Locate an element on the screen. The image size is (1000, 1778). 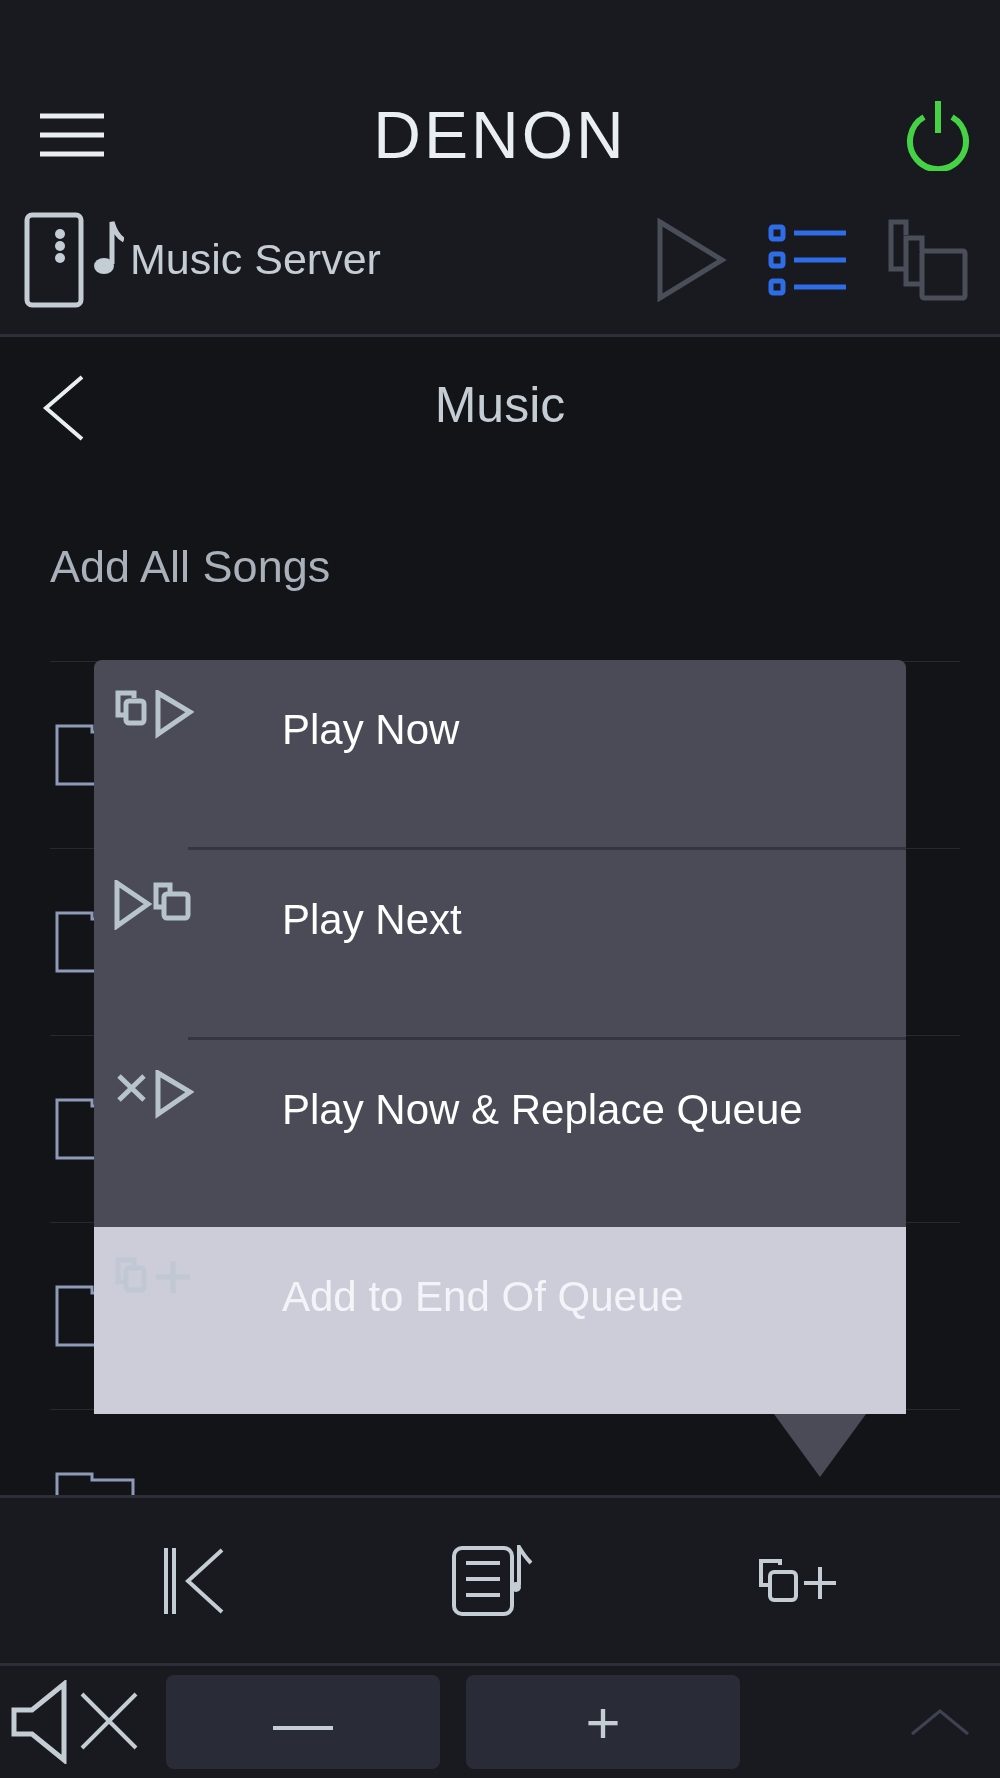
back-button is located at coordinates (63, 408).